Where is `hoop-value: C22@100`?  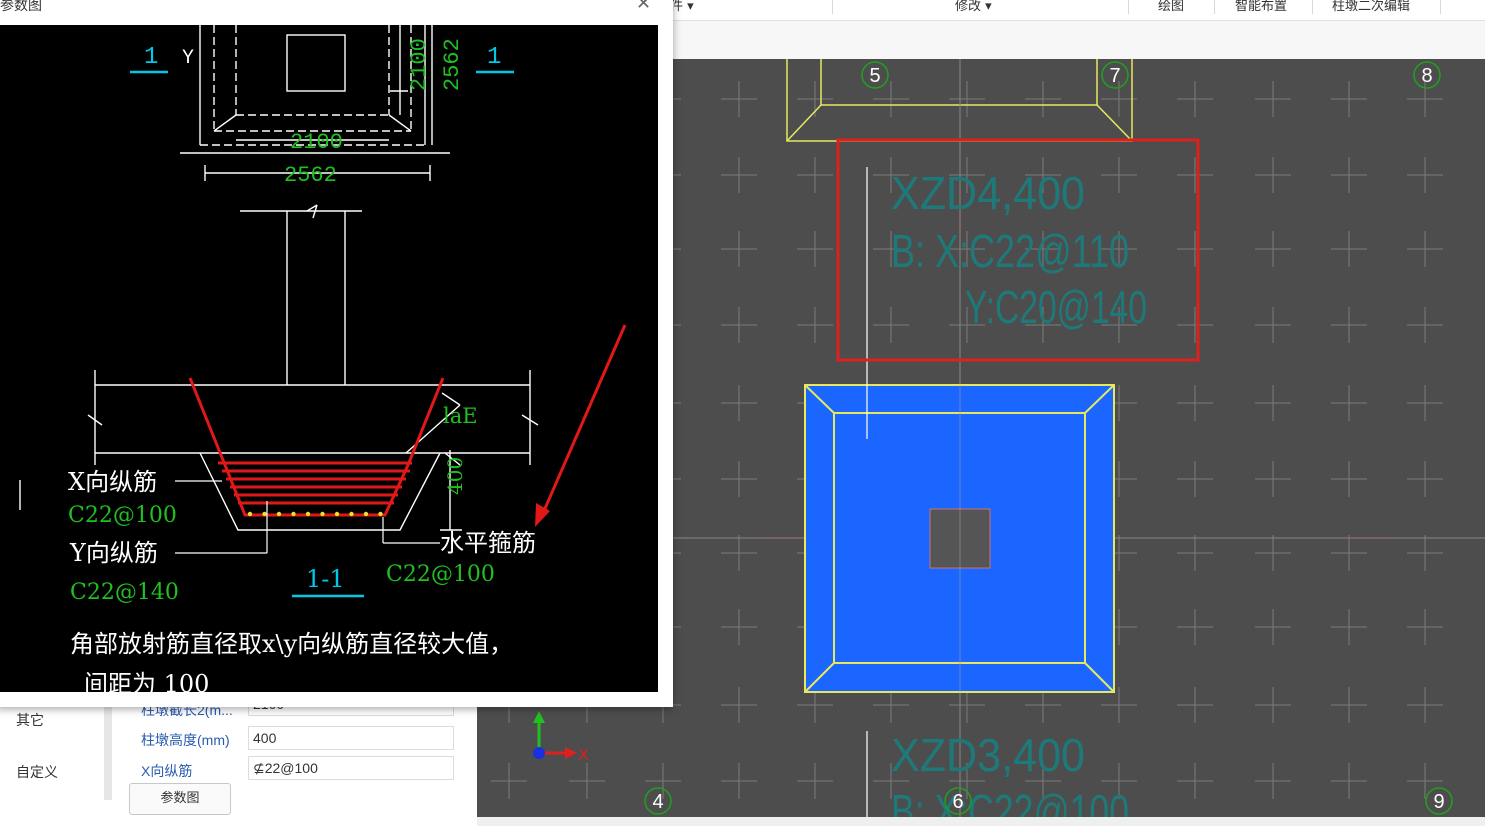 hoop-value: C22@100 is located at coordinates (440, 574).